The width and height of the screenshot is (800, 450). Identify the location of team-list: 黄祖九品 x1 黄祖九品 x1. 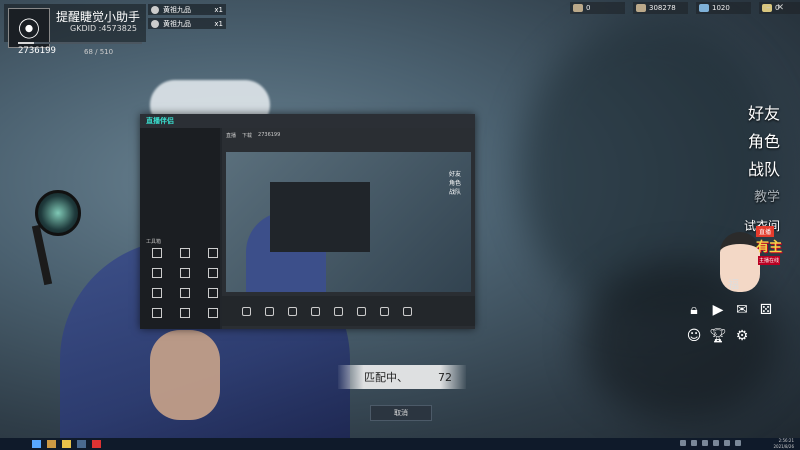
(187, 18).